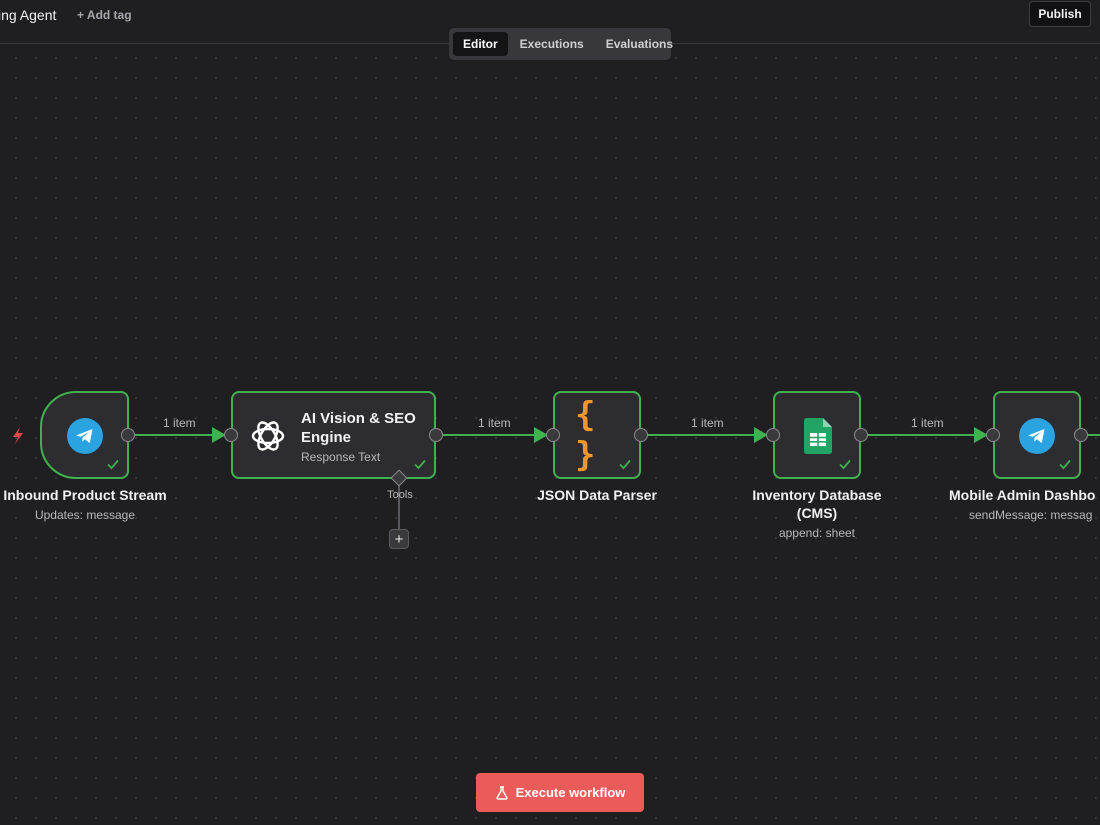 The width and height of the screenshot is (1100, 825). I want to click on node-mobile-admin-dashboard, so click(1037, 435).